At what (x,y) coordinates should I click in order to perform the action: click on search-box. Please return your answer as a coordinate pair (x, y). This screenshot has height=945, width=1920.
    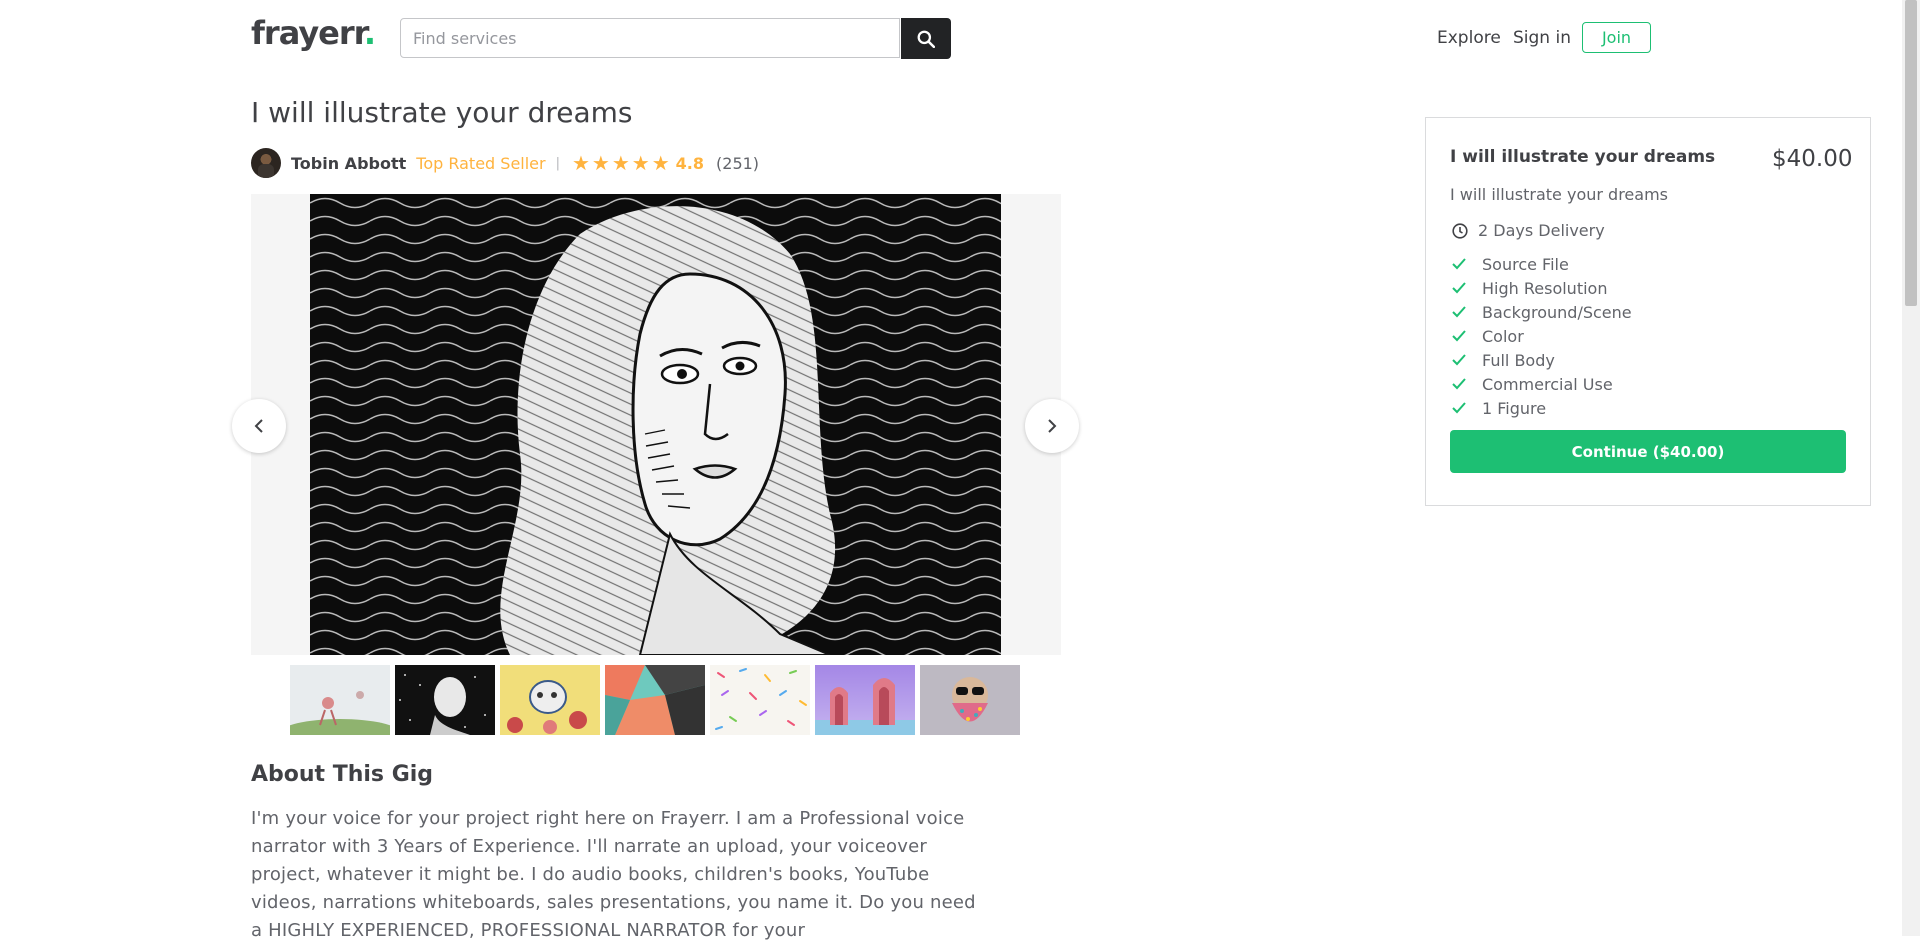
    Looking at the image, I should click on (650, 38).